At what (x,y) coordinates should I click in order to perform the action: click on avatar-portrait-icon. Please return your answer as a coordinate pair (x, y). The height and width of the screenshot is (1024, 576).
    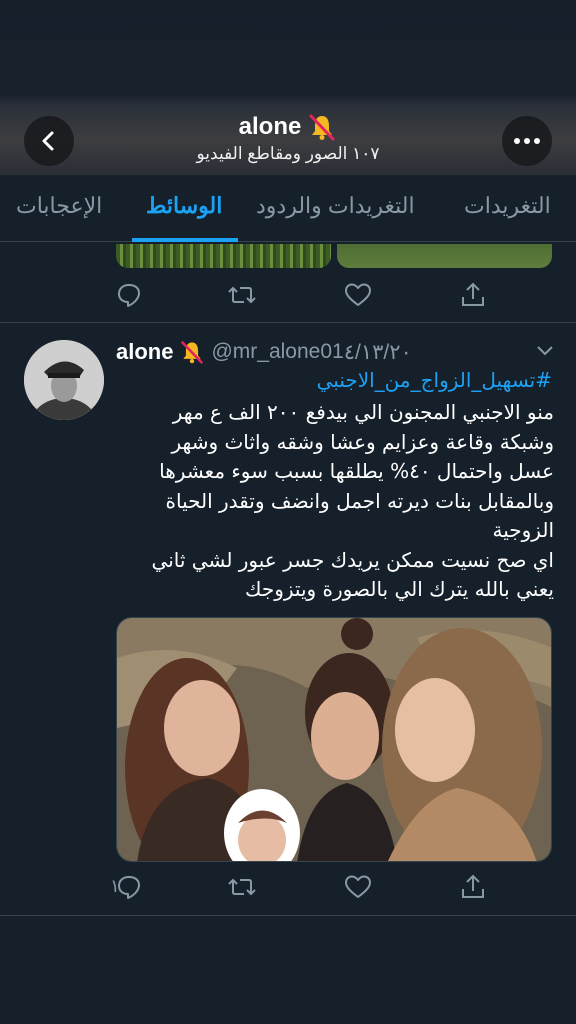
    Looking at the image, I should click on (64, 380).